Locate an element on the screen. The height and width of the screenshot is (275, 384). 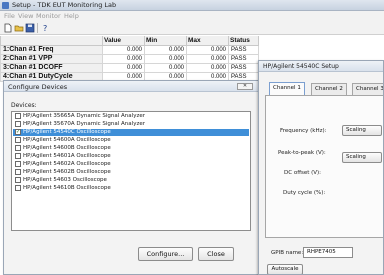
row-name: 2:Chan #1 VPP is located at coordinates (51, 58).